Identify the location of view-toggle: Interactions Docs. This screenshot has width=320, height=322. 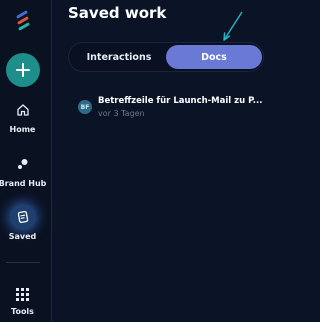
(166, 57).